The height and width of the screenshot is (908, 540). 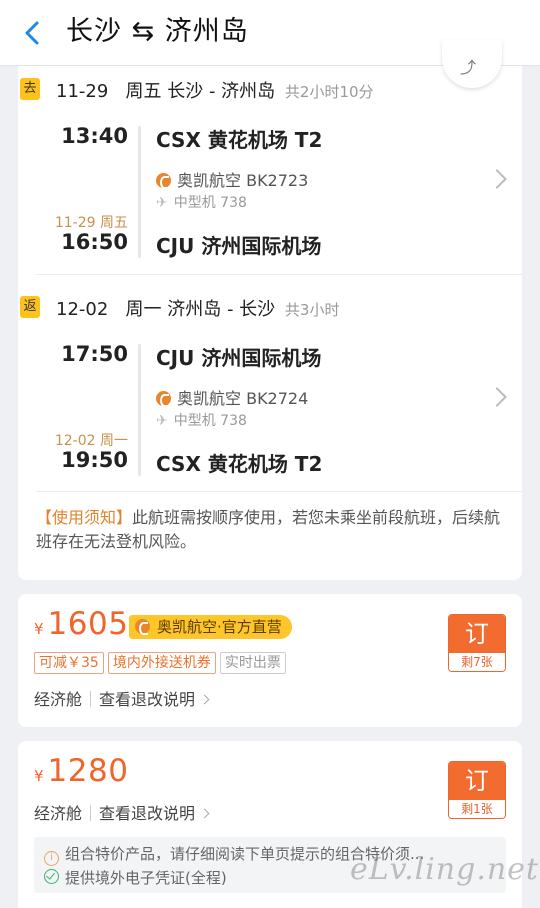 What do you see at coordinates (88, 771) in the screenshot?
I see `price: 1280` at bounding box center [88, 771].